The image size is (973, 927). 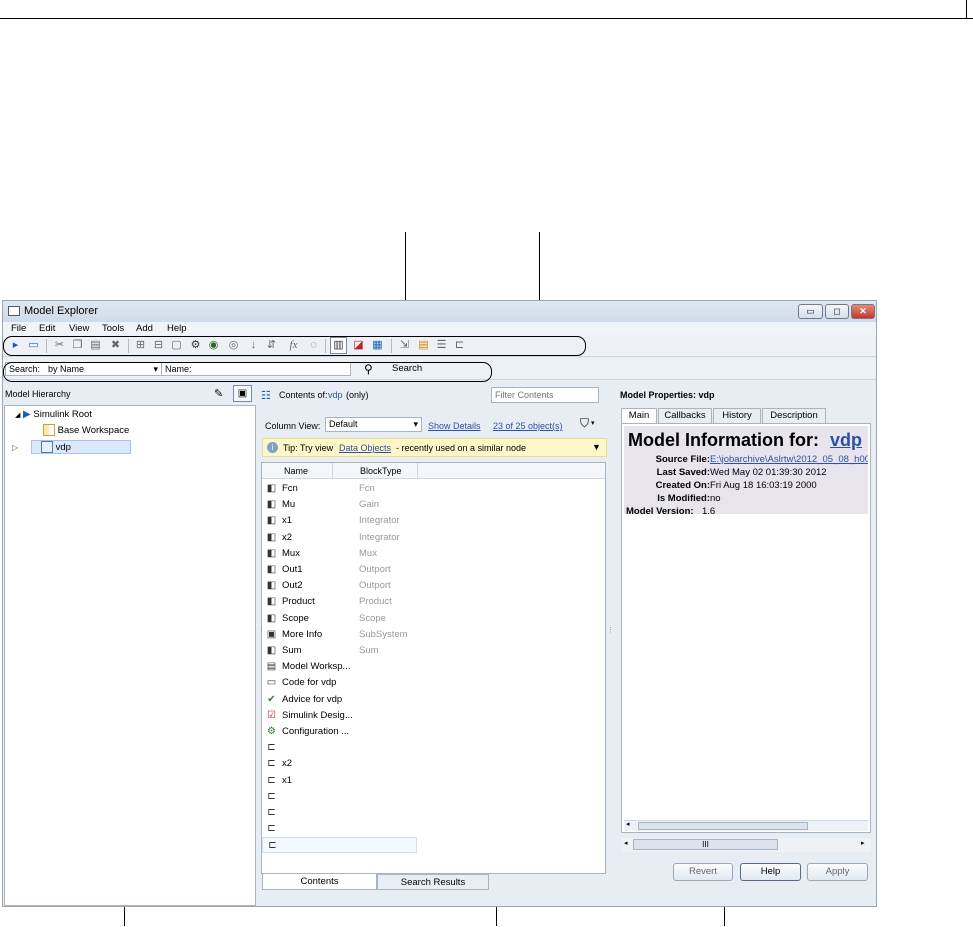 I want to click on menu-file: File, so click(x=18, y=328).